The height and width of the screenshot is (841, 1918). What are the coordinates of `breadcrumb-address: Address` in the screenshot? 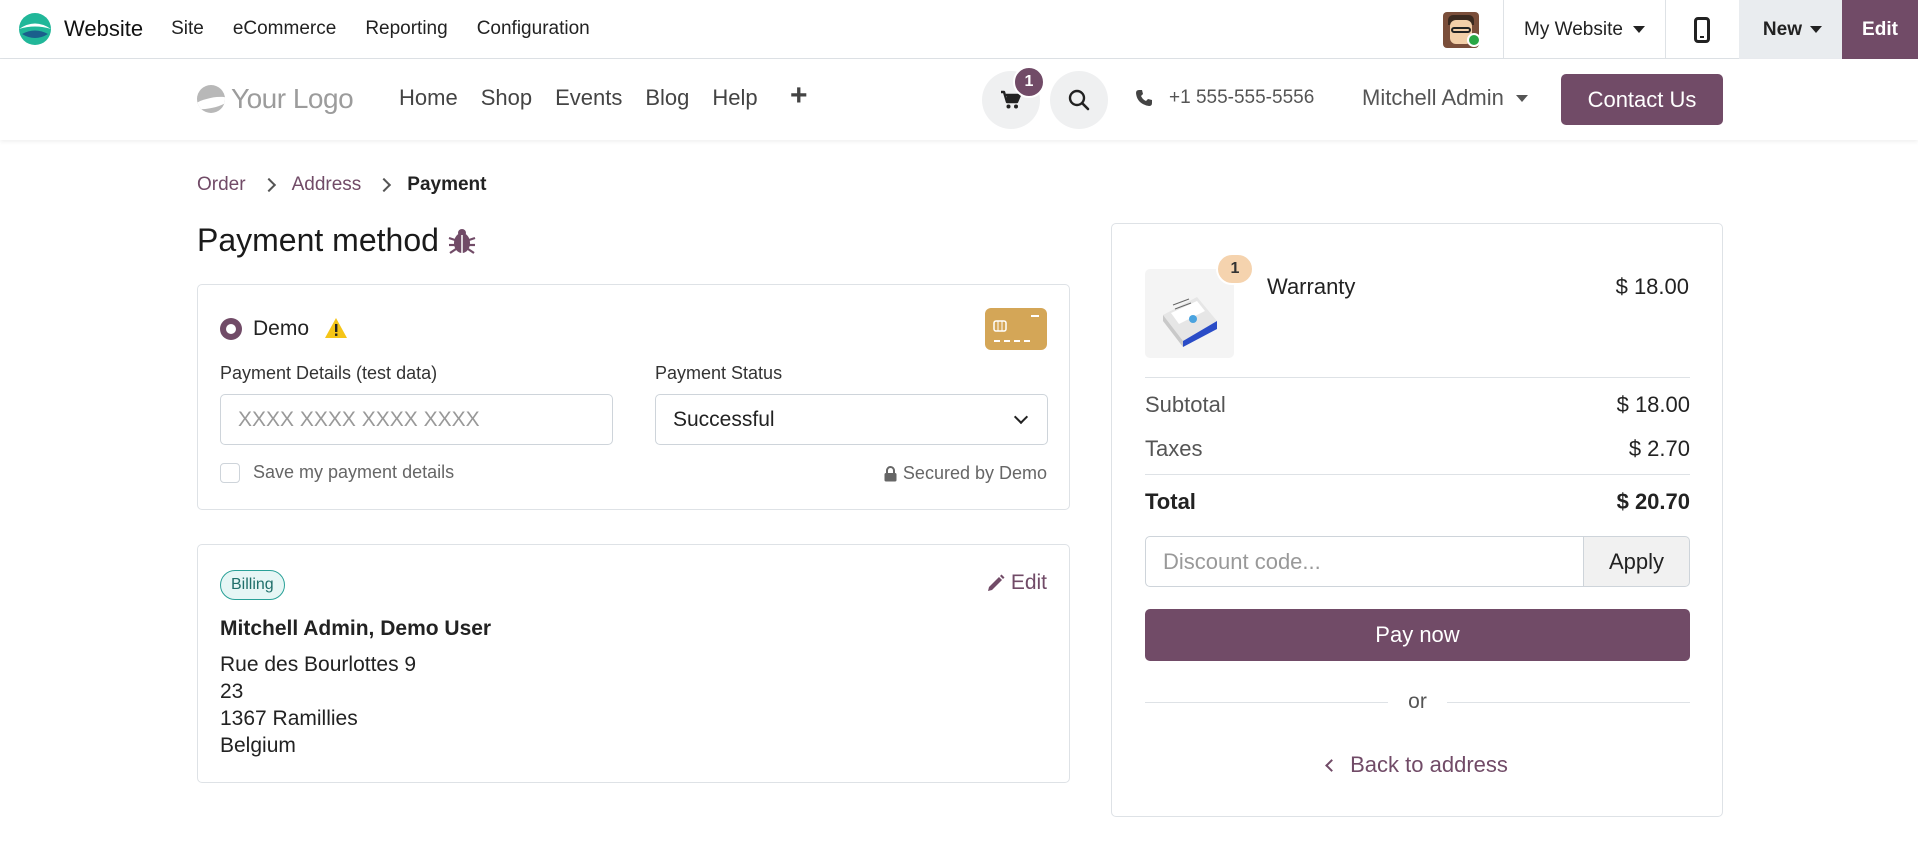 It's located at (327, 185).